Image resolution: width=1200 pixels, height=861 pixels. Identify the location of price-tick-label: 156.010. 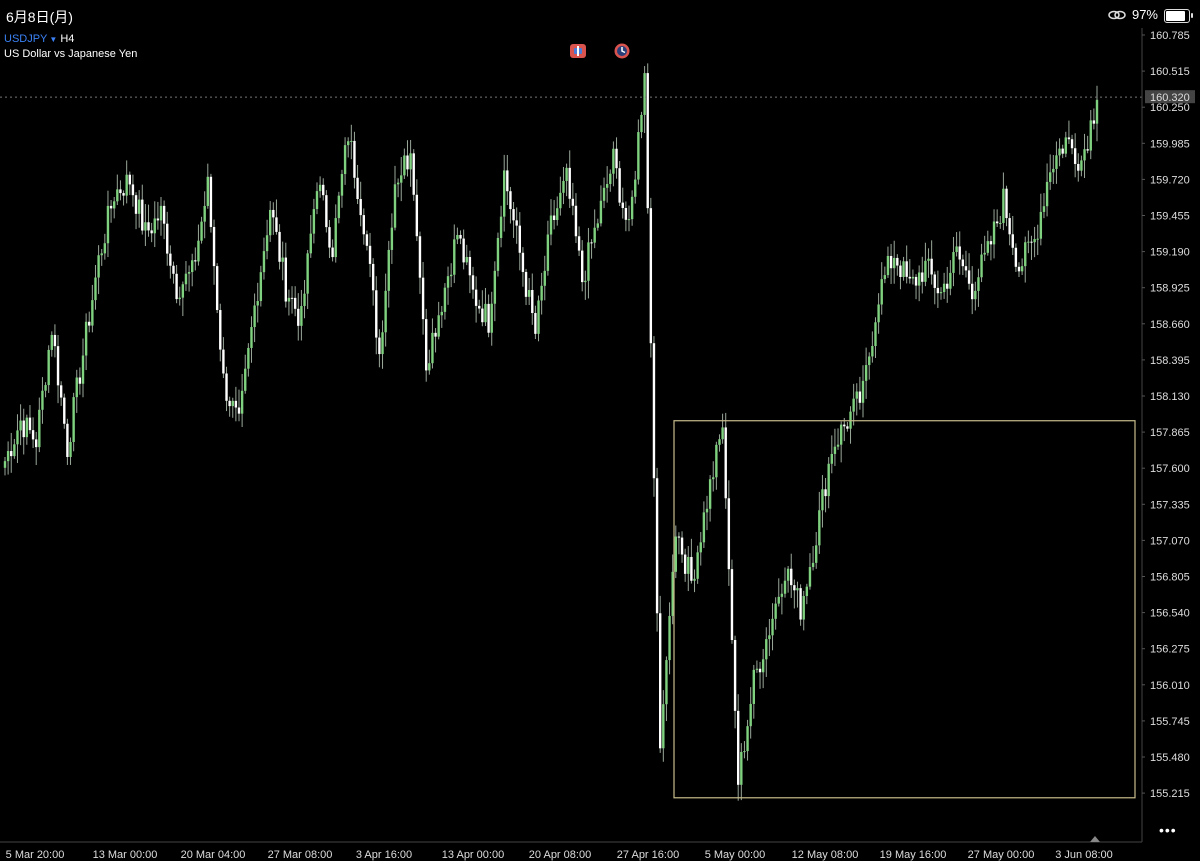
(1170, 686).